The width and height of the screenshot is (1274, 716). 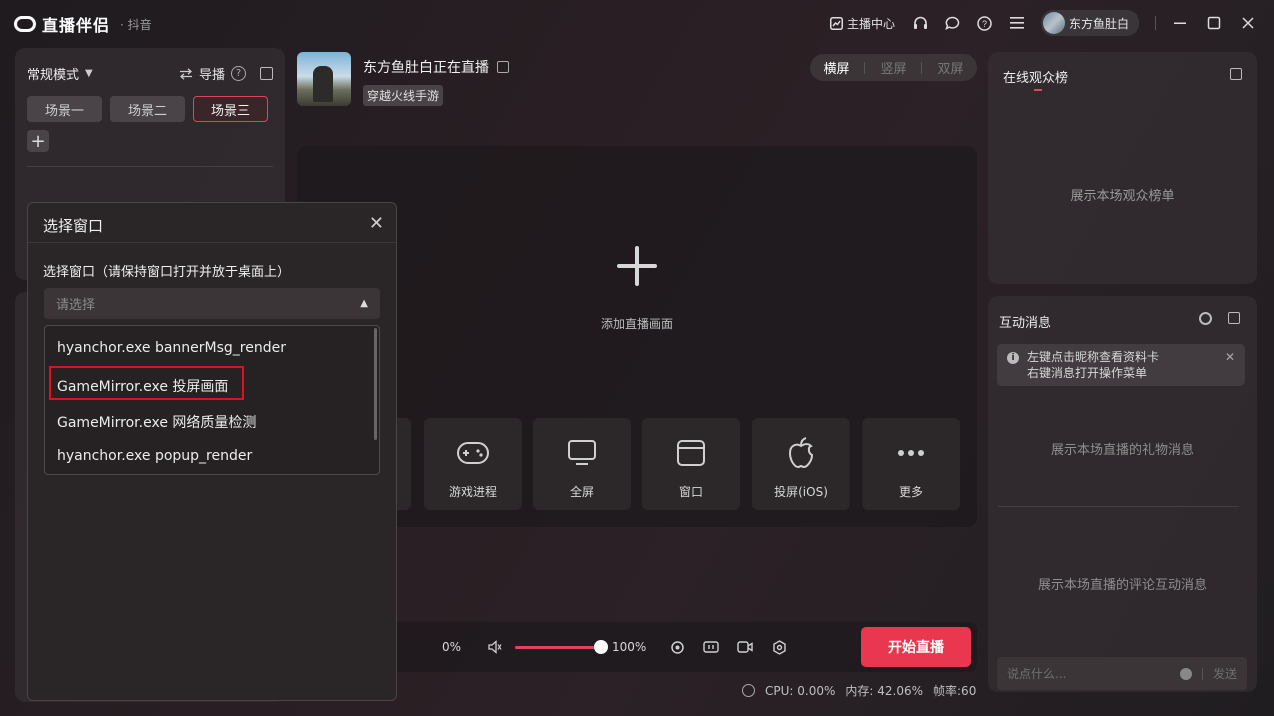 I want to click on audience-empty-text: 展示本场观众榜单, so click(x=1122, y=196).